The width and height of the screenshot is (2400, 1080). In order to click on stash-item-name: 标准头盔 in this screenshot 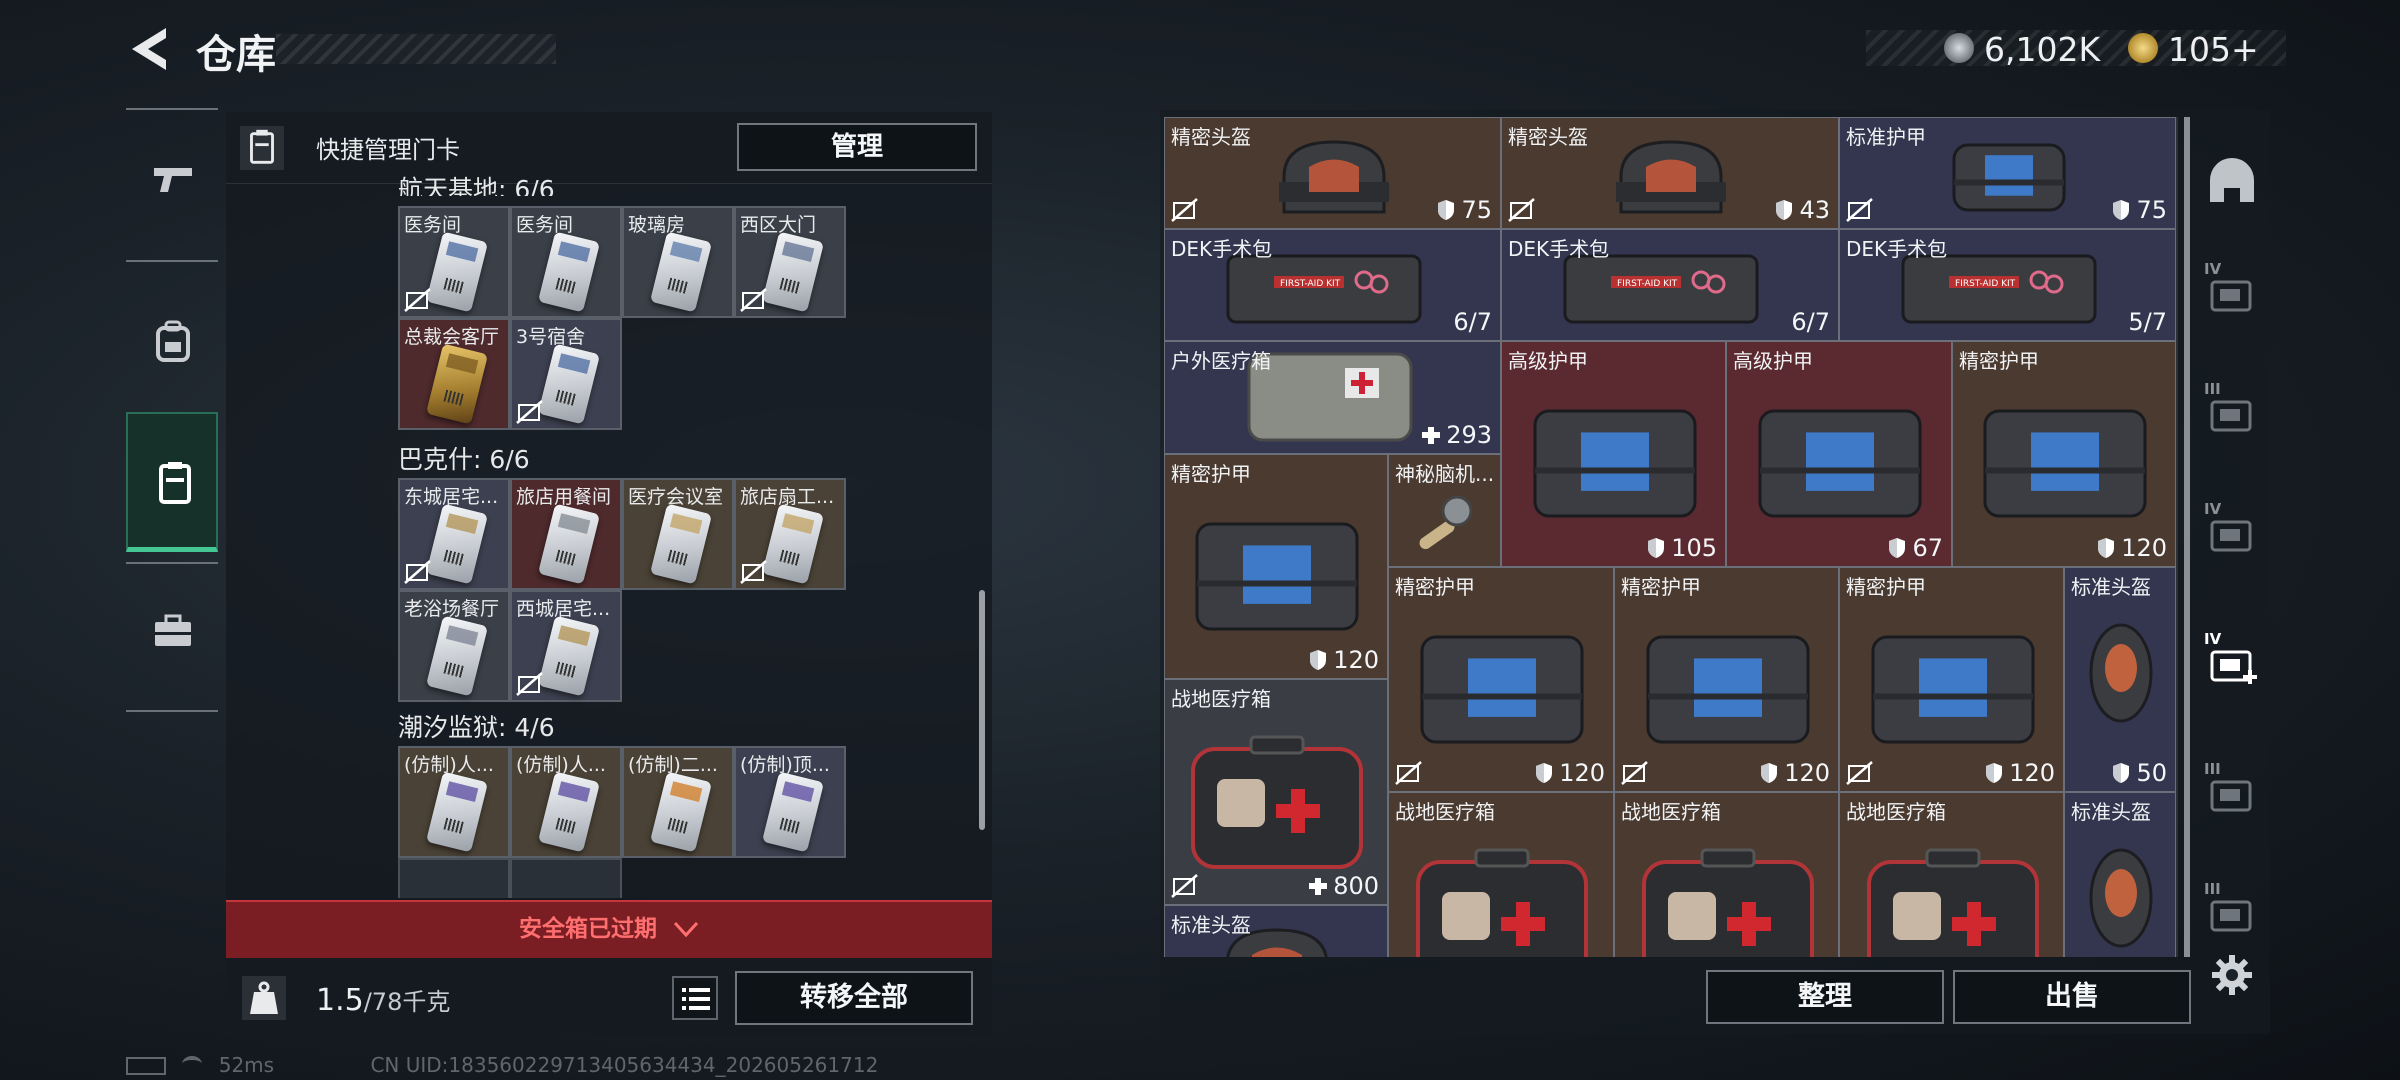, I will do `click(1211, 925)`.